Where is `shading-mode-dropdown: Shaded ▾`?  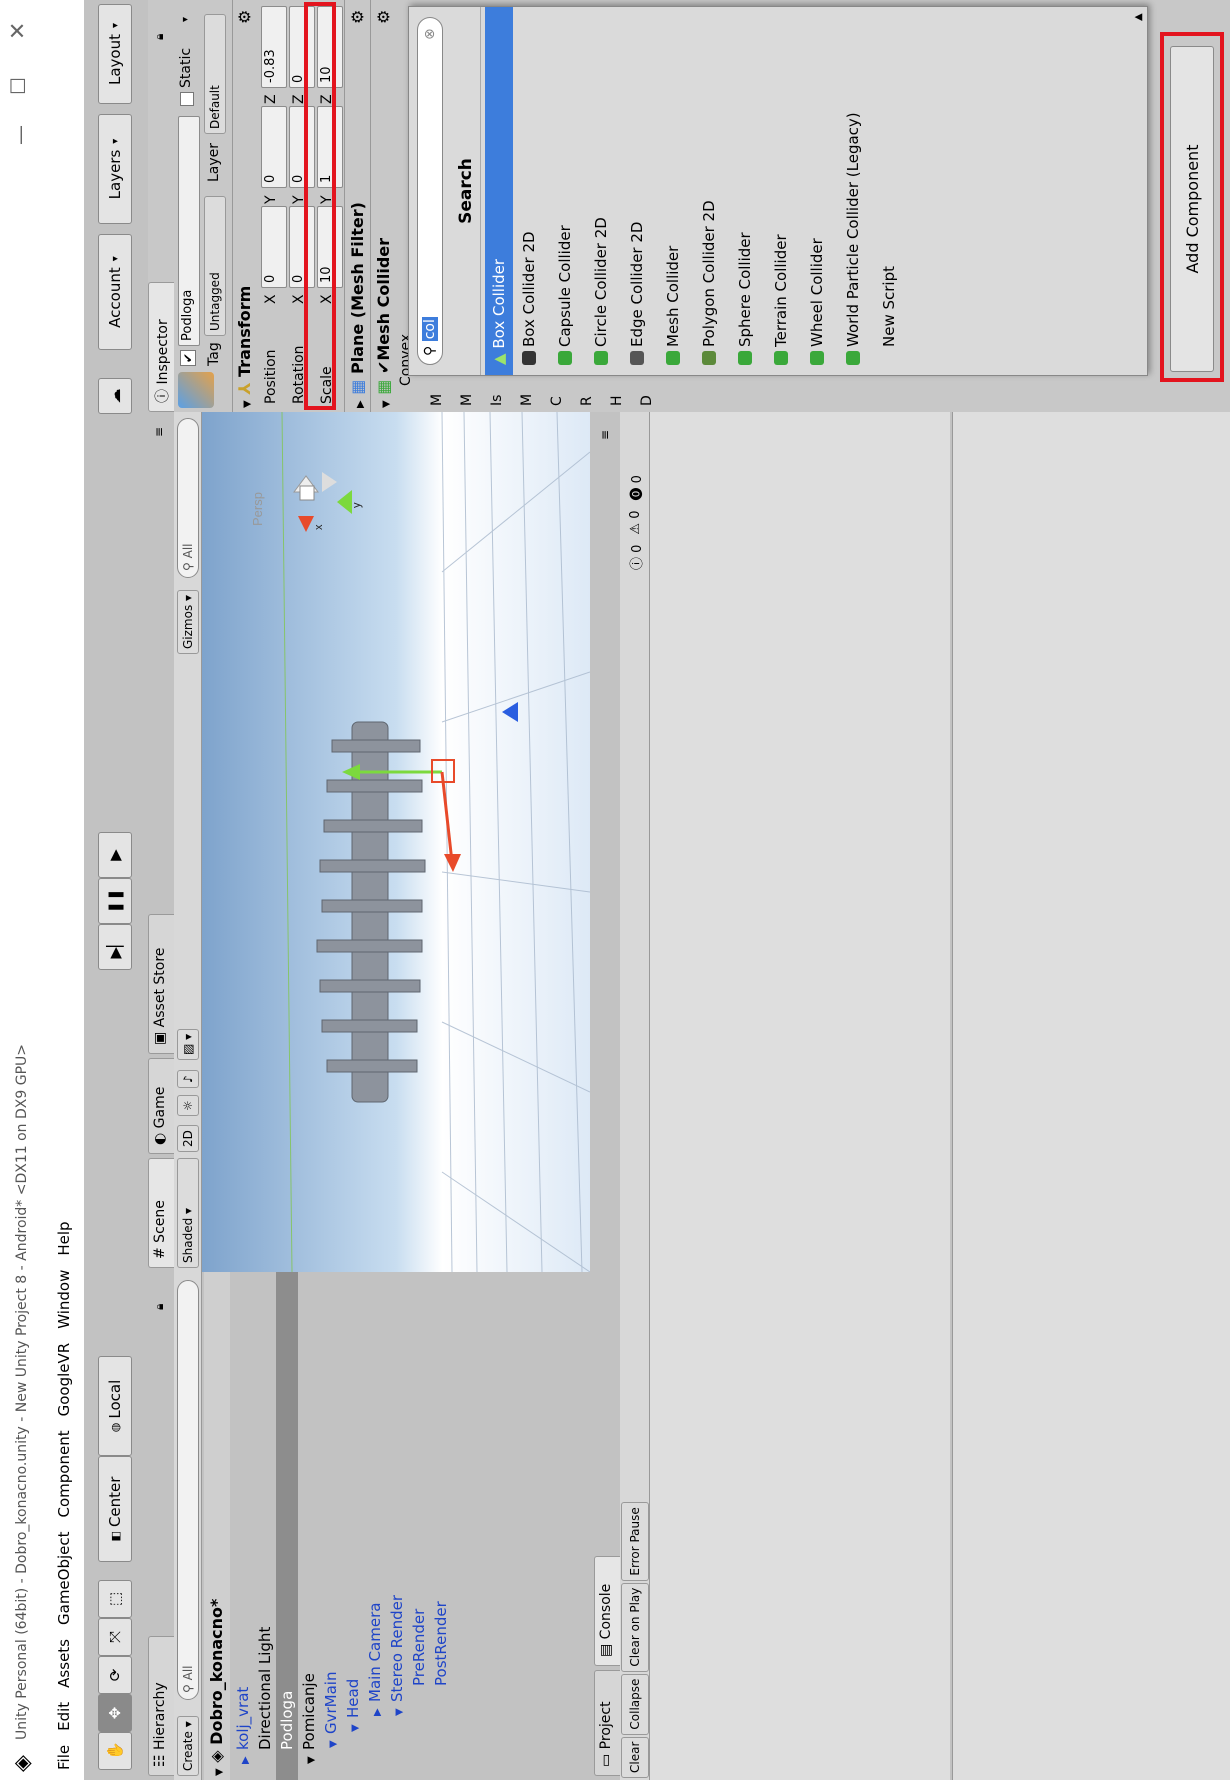
shading-mode-dropdown: Shaded ▾ is located at coordinates (188, 1213).